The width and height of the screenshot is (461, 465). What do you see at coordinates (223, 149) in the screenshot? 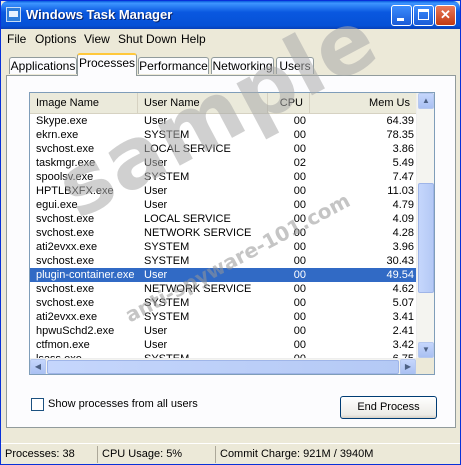
I see `table-row: svchost.exe LOCAL SERVICE 00 3.86` at bounding box center [223, 149].